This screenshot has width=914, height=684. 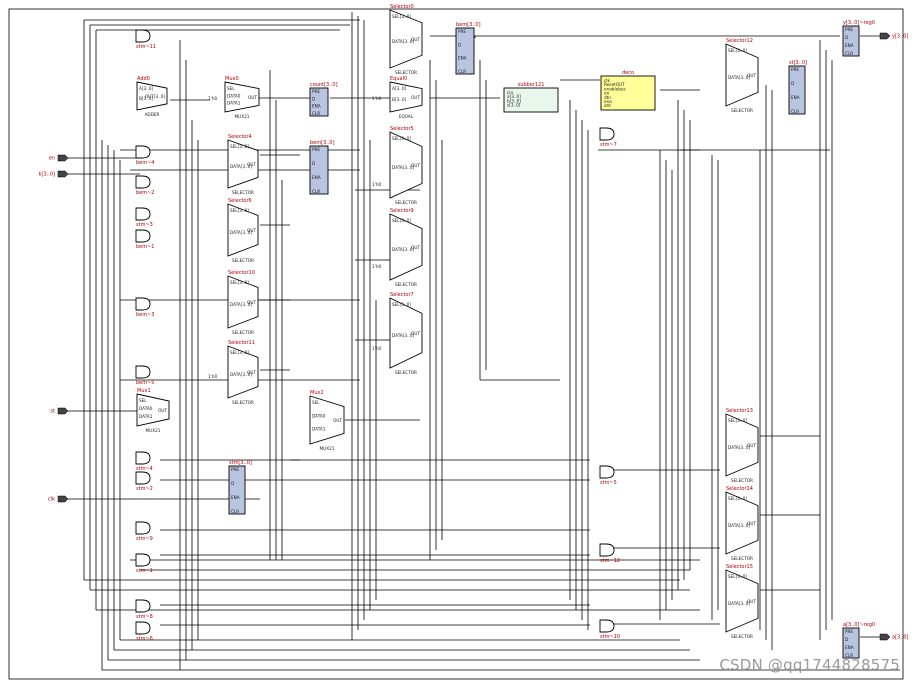 What do you see at coordinates (144, 461) in the screenshot?
I see `gate-stm-4: stm~4` at bounding box center [144, 461].